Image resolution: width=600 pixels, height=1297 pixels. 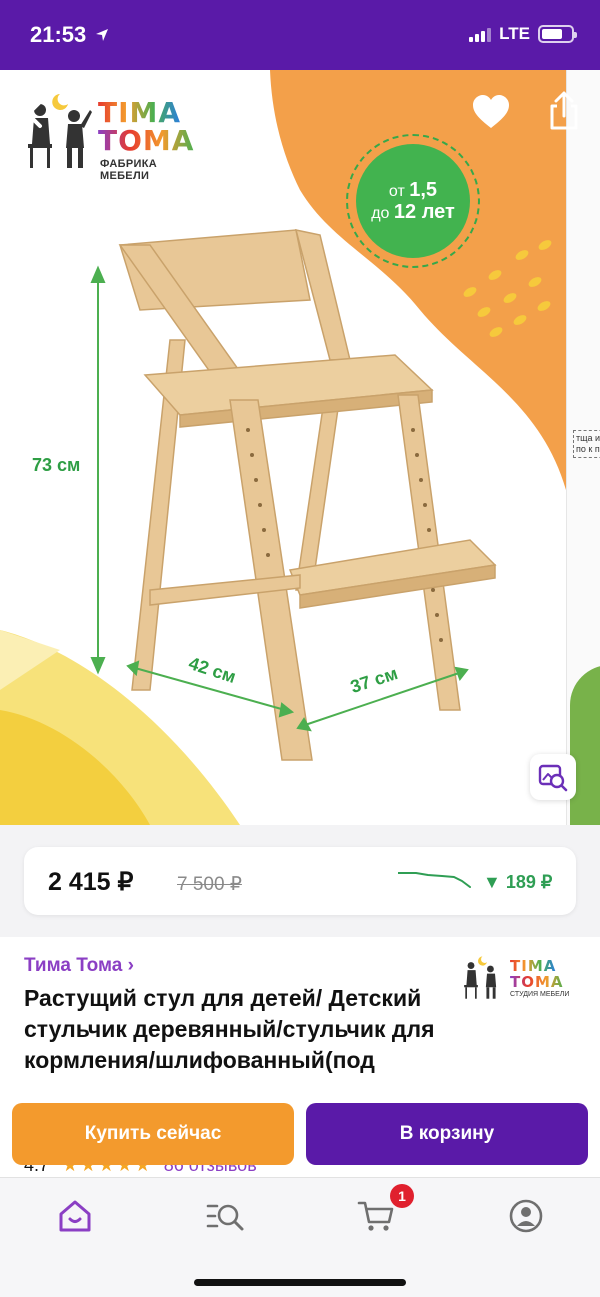 I want to click on home-indicator, so click(x=300, y=1282).